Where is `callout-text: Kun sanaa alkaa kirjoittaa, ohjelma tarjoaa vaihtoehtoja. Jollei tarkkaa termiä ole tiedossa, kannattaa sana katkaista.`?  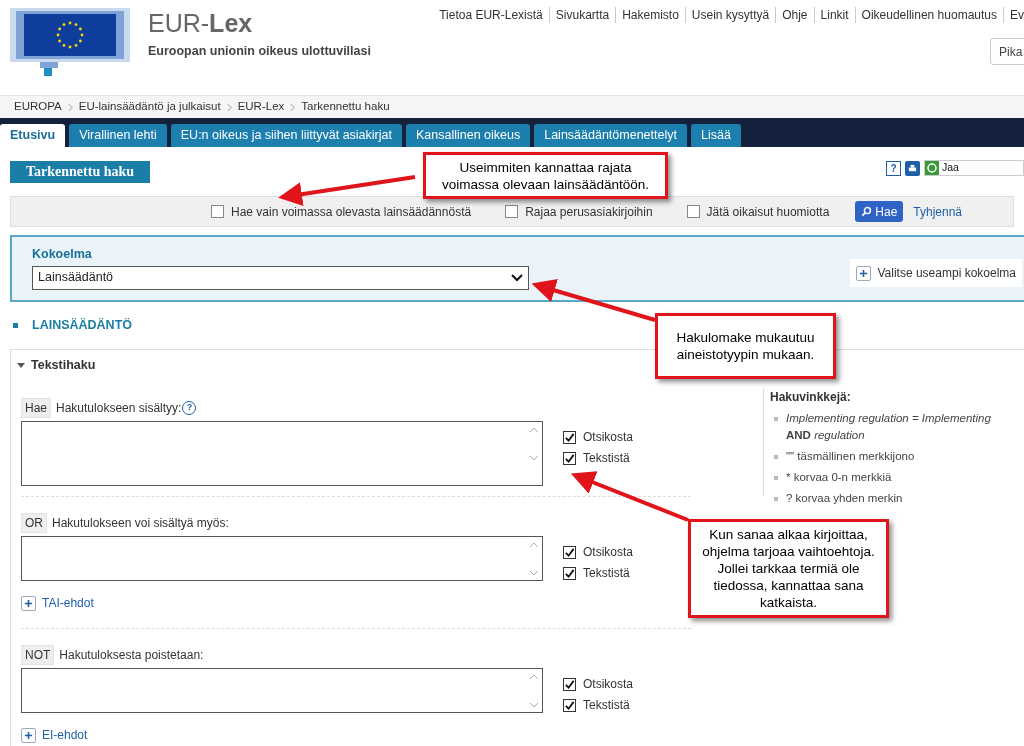 callout-text: Kun sanaa alkaa kirjoittaa, ohjelma tarjoaa vaihtoehtoja. Jollei tarkkaa termiä ole tiedossa, kannattaa sana katkaista. is located at coordinates (788, 568).